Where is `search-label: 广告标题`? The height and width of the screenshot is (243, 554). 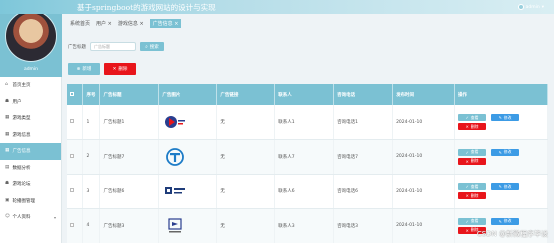 search-label: 广告标题 is located at coordinates (77, 47).